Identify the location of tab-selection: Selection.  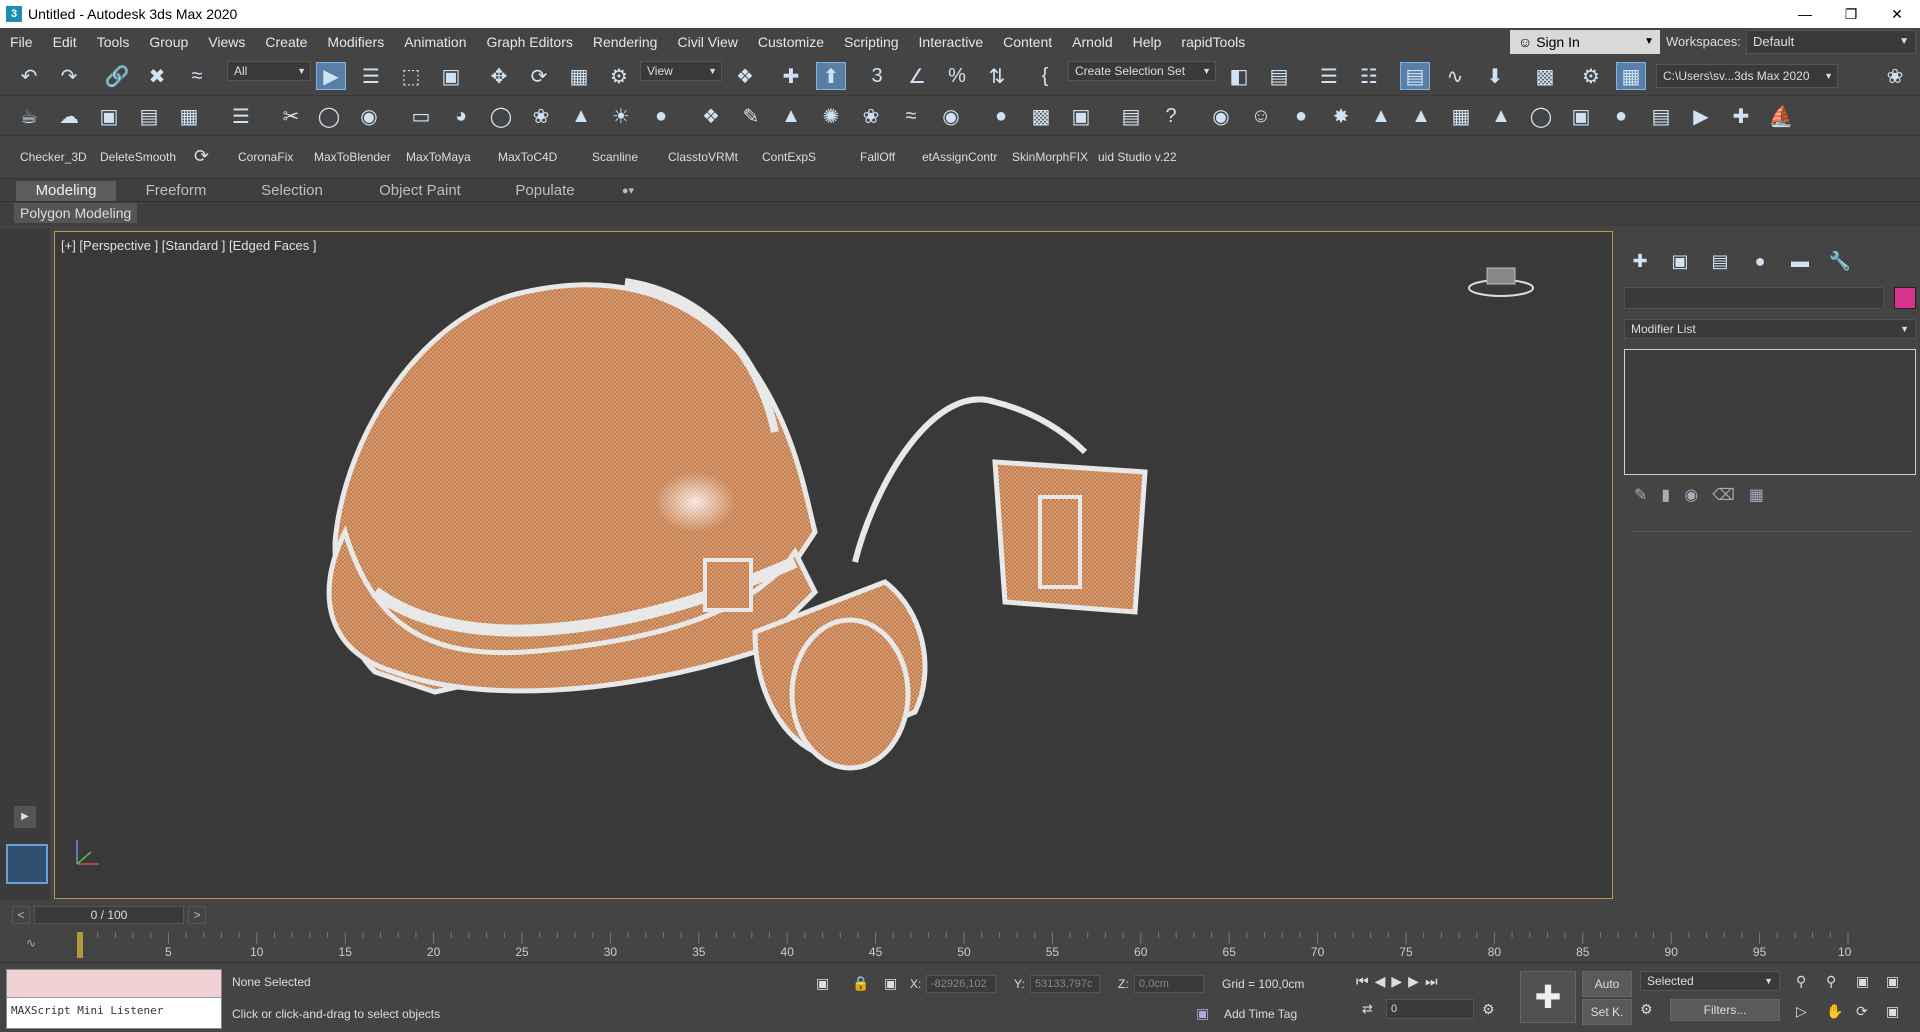
(292, 191).